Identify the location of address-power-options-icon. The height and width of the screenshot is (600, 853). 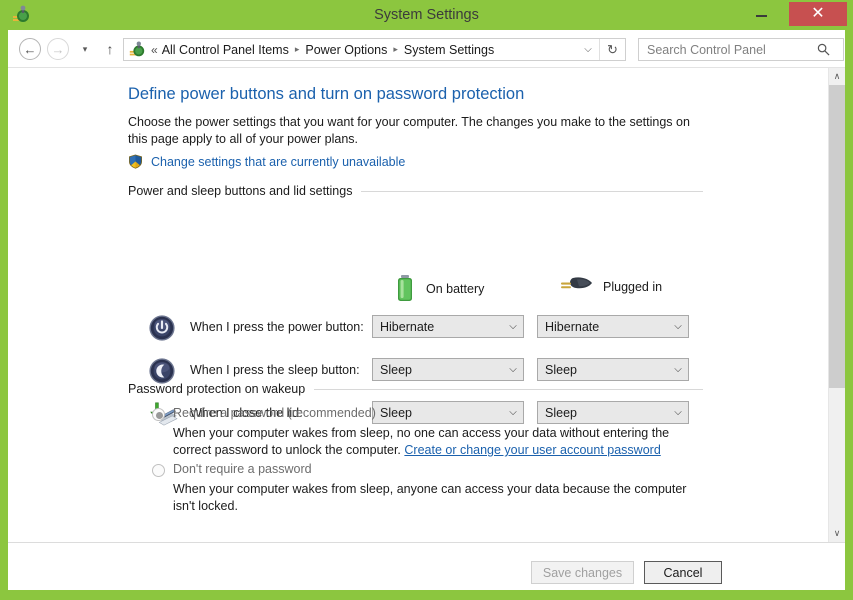
(137, 50).